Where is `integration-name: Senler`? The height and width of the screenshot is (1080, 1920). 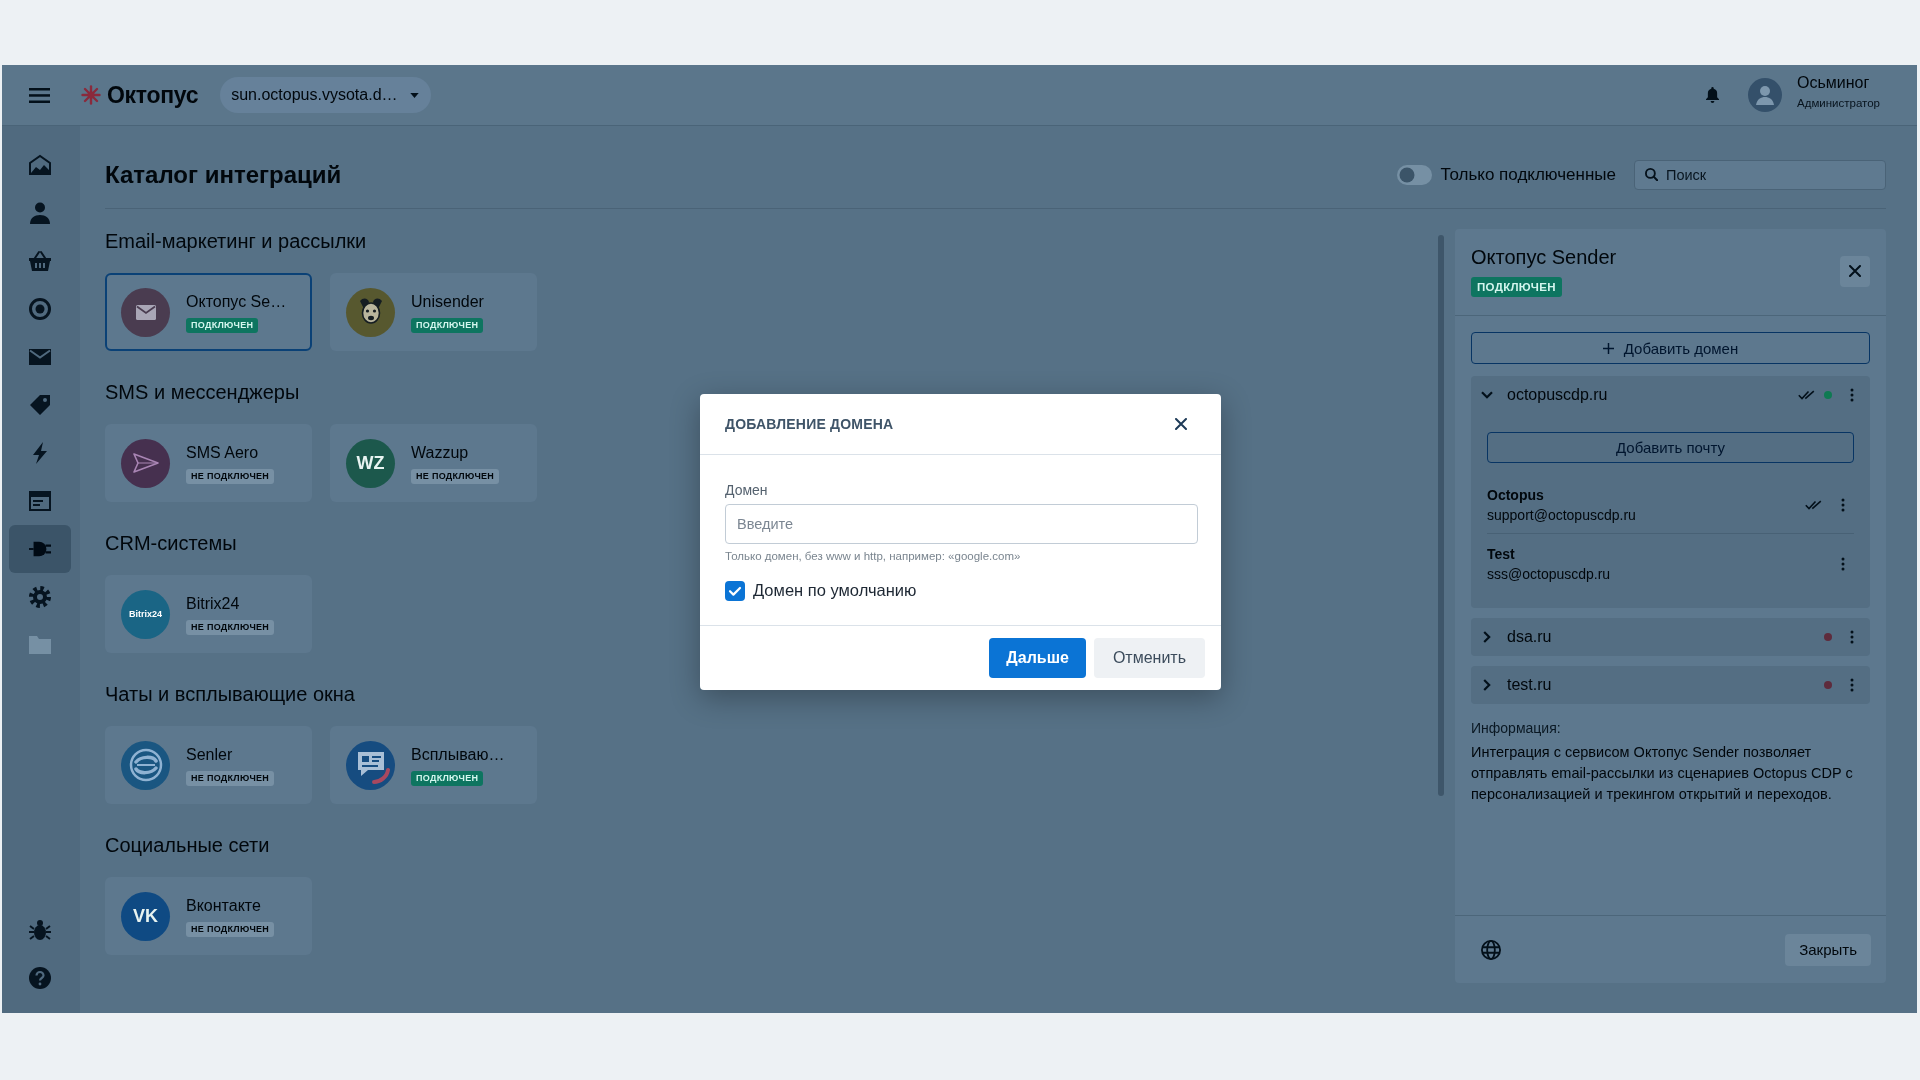 integration-name: Senler is located at coordinates (209, 754).